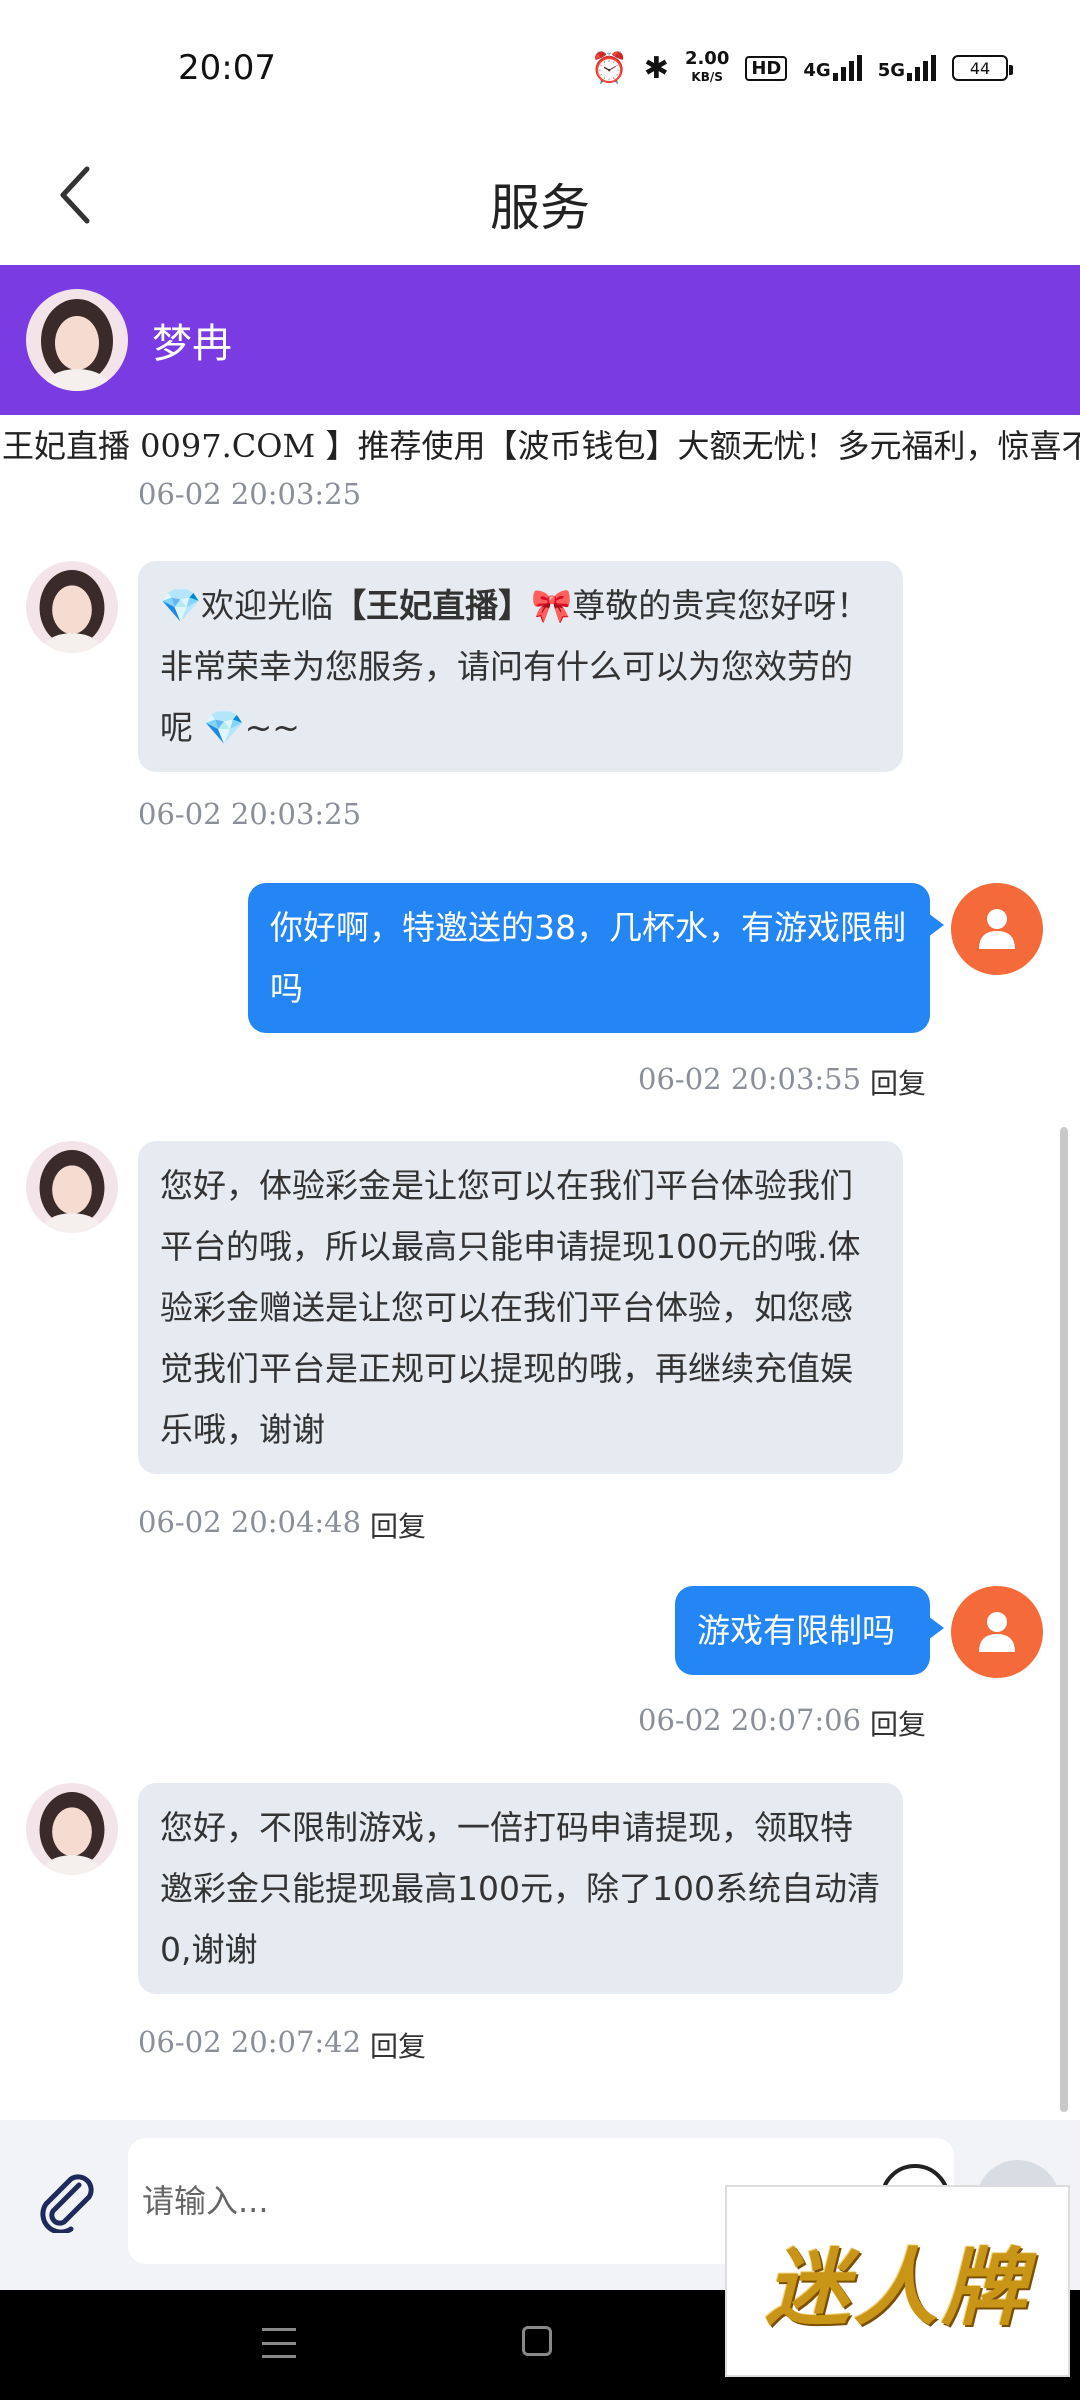 Image resolution: width=1080 pixels, height=2400 pixels. Describe the element at coordinates (552, 605) in the screenshot. I see `ribbon-icon: 🎀` at that location.